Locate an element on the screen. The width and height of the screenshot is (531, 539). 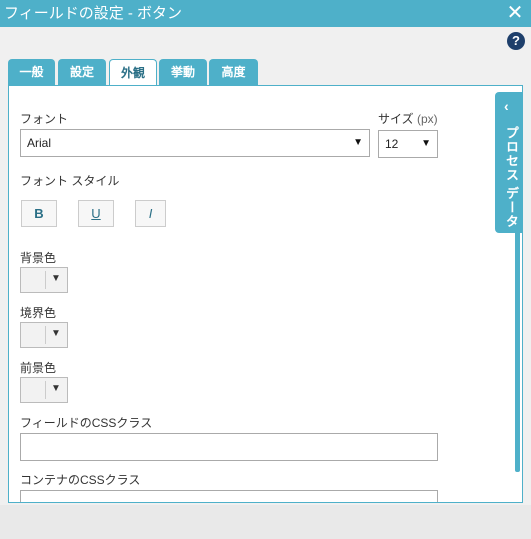
size-select-value: 12 is located at coordinates (392, 144).